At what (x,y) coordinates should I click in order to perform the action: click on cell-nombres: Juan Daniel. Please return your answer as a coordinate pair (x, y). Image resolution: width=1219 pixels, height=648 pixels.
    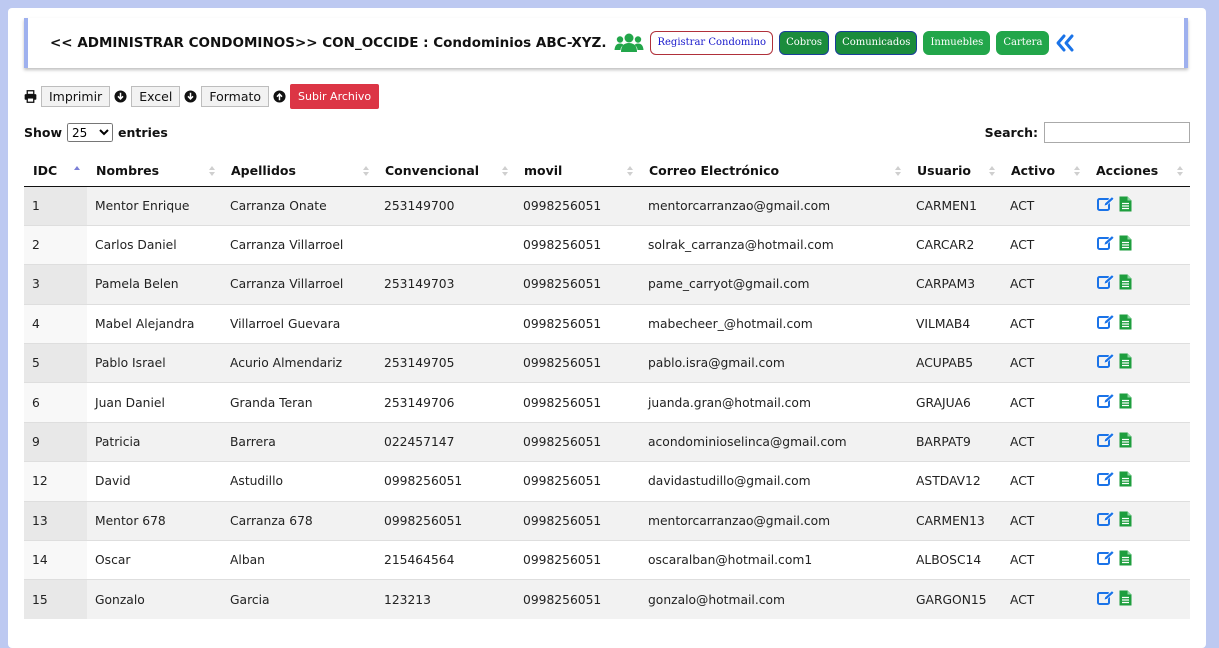
    Looking at the image, I should click on (154, 402).